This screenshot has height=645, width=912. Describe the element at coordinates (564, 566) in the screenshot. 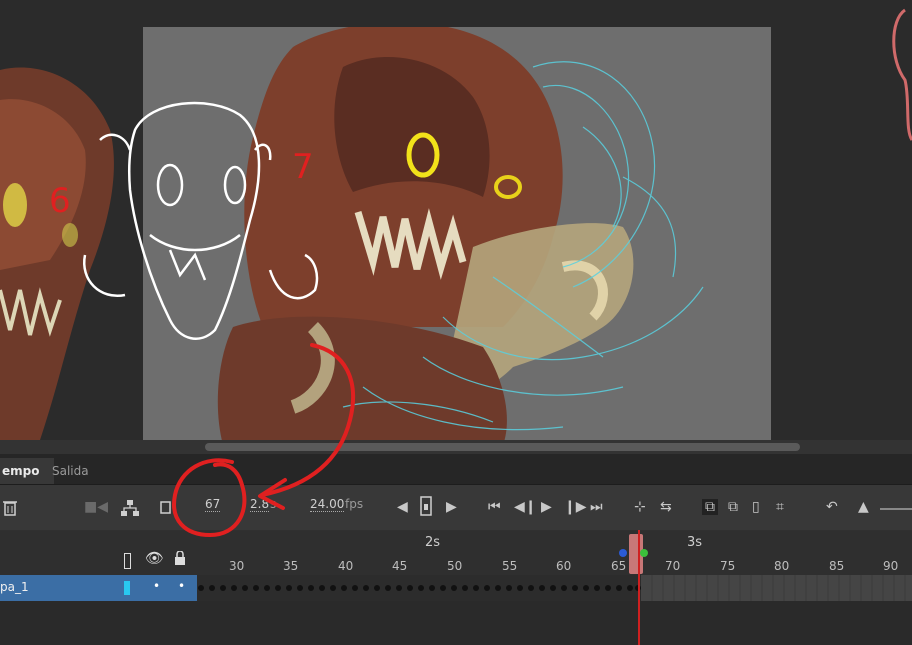

I see `ruler-tick: 60` at that location.